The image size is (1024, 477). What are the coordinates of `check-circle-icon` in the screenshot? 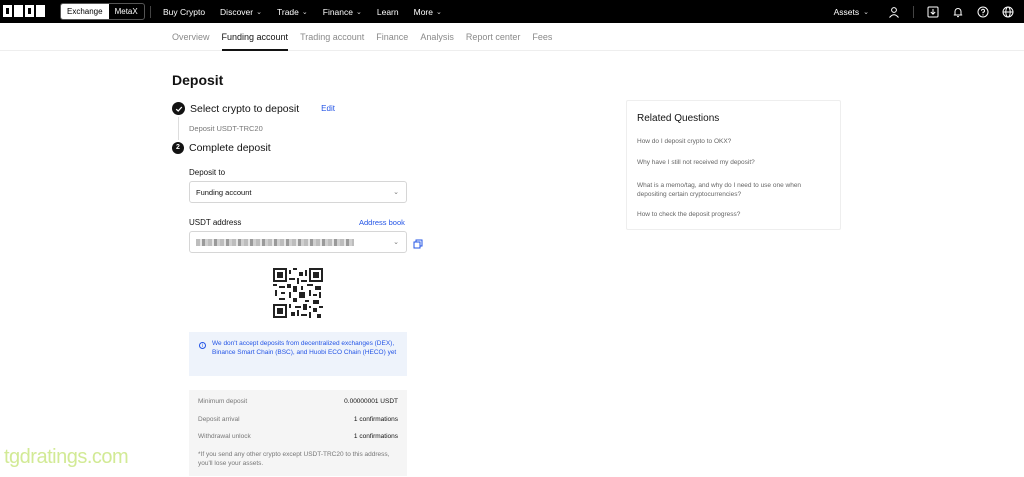 It's located at (178, 108).